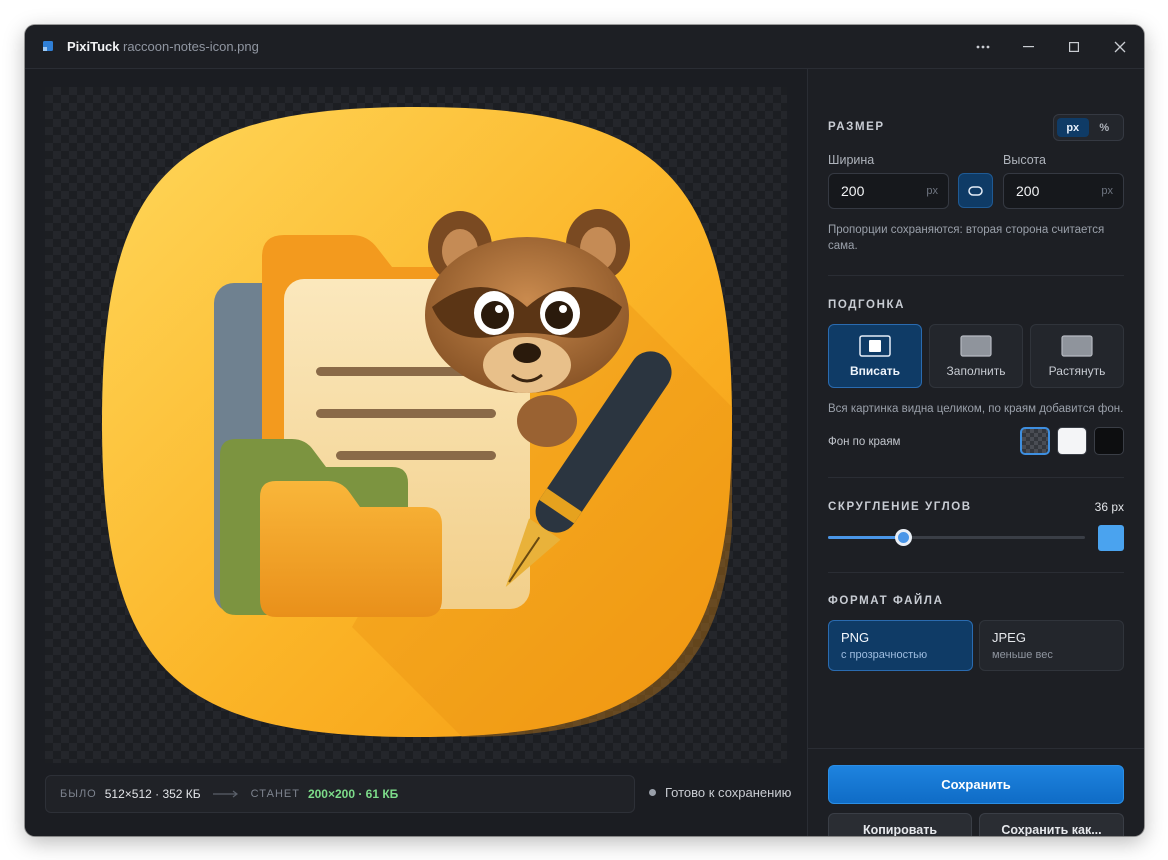 This screenshot has height=860, width=1168. What do you see at coordinates (353, 794) in the screenshot?
I see `after-value: 200×200 · 61 КБ` at bounding box center [353, 794].